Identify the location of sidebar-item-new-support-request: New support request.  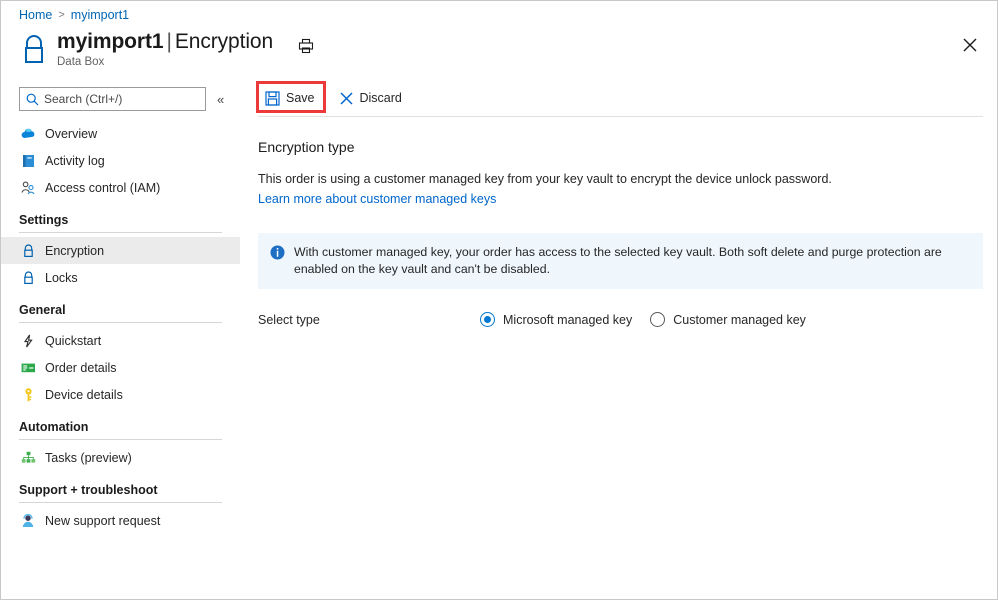
(120, 520).